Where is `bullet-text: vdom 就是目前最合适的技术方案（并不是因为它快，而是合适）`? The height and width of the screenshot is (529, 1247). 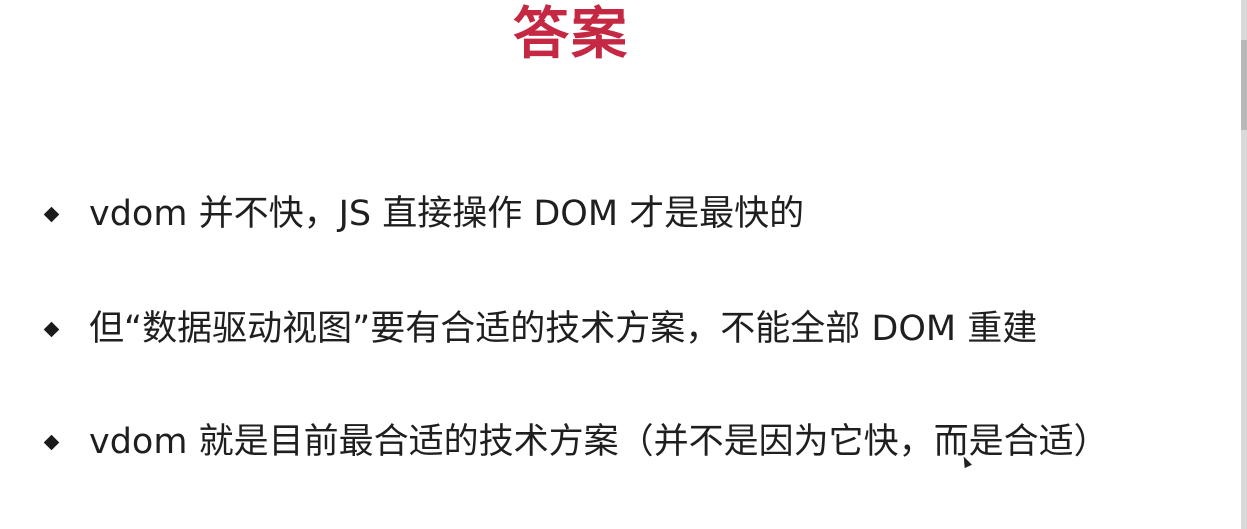
bullet-text: vdom 就是目前最合适的技术方案（并不是因为它快，而是合适） is located at coordinates (599, 442).